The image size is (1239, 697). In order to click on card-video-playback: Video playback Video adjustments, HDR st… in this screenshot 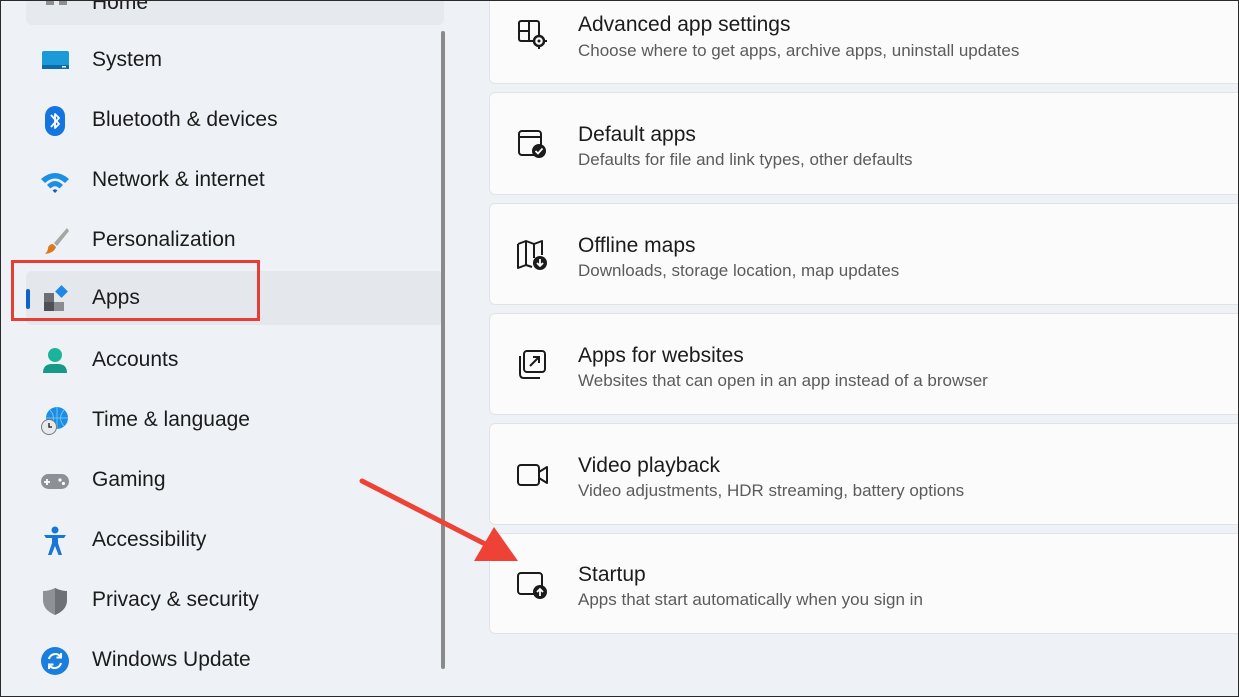, I will do `click(863, 474)`.